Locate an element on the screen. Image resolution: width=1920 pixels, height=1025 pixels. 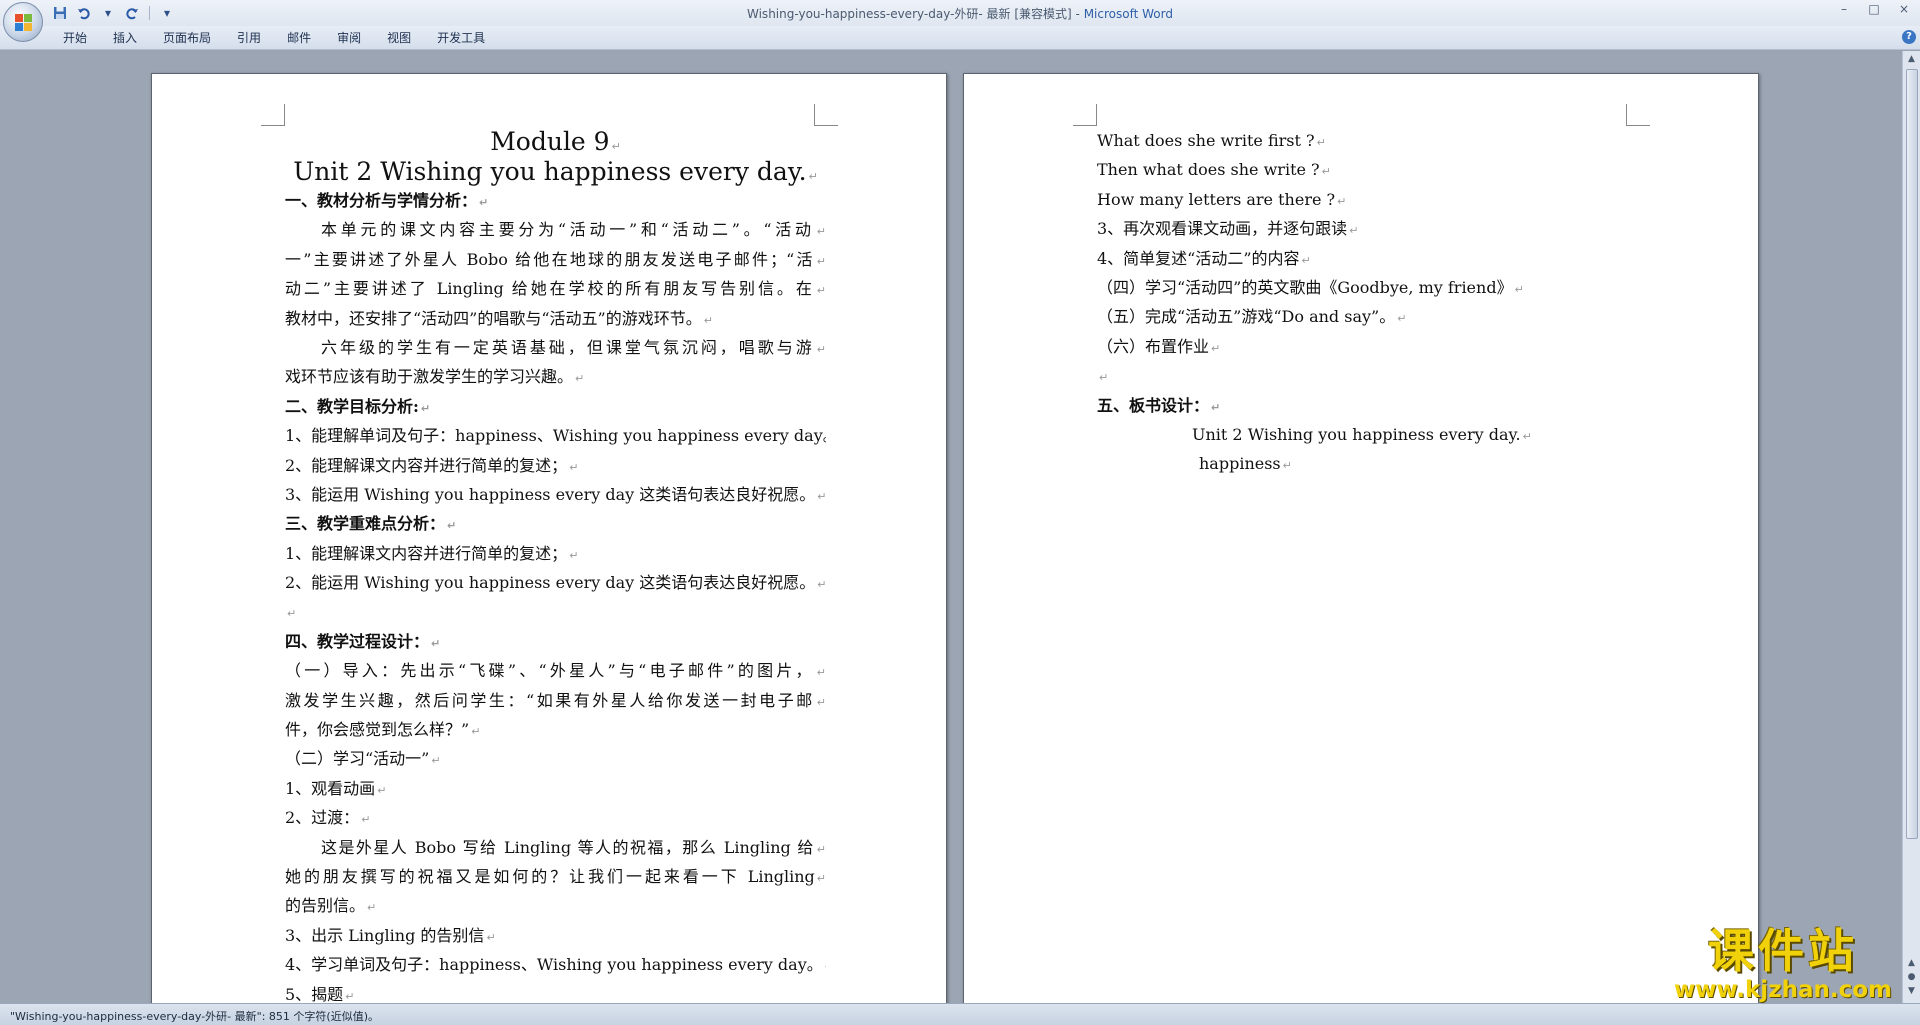
paragraph-line: 一”主要讲述了外星人 Bobo 给他在地球的朋友发送电子邮件；“活 ↵ is located at coordinates (555, 259).